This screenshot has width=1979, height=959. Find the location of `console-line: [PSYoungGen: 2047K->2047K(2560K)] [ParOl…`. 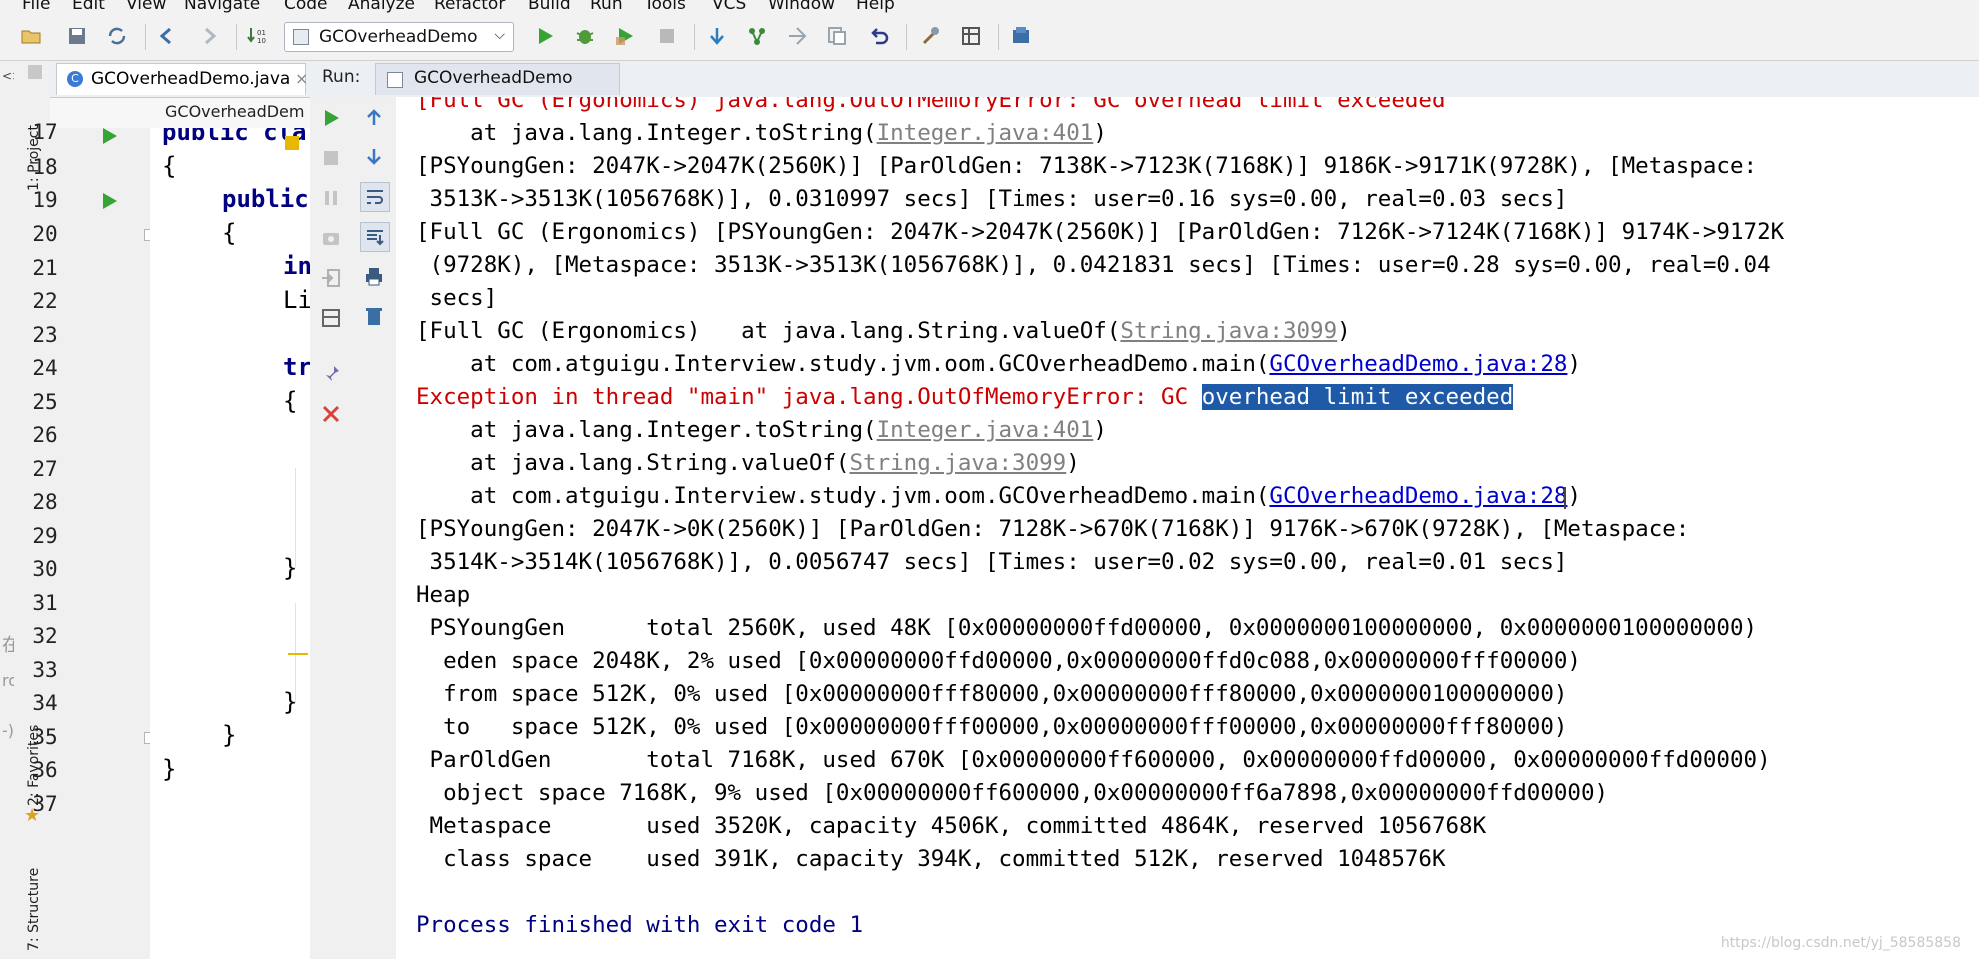

console-line: [PSYoungGen: 2047K->2047K(2560K)] [ParOl… is located at coordinates (1087, 166).